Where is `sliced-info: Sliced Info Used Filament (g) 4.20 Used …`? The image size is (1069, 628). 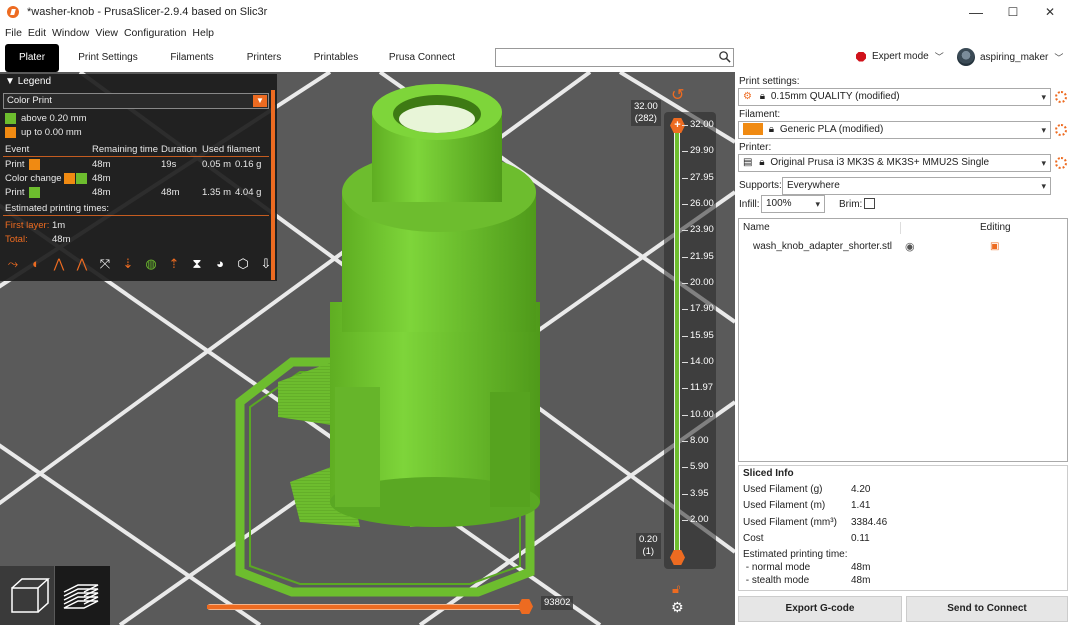 sliced-info: Sliced Info Used Filament (g) 4.20 Used … is located at coordinates (903, 528).